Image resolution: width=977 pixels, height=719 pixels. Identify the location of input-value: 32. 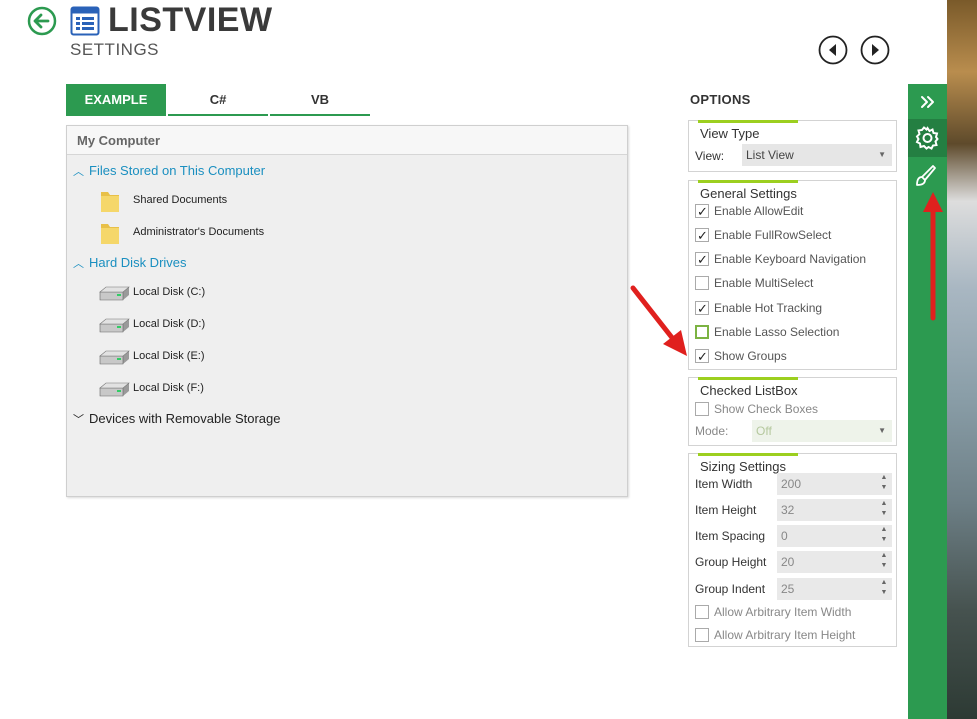
(788, 510).